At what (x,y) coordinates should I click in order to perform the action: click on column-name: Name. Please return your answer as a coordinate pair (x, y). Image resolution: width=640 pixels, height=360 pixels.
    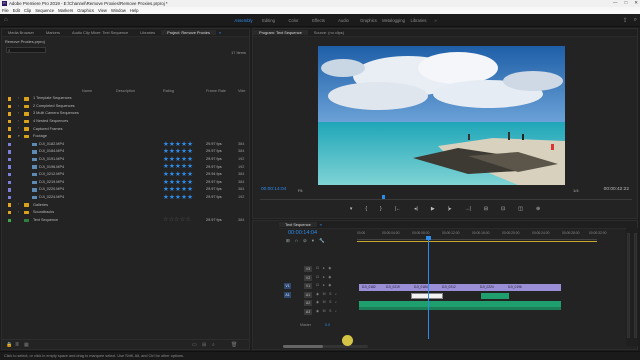
    Looking at the image, I should click on (87, 91).